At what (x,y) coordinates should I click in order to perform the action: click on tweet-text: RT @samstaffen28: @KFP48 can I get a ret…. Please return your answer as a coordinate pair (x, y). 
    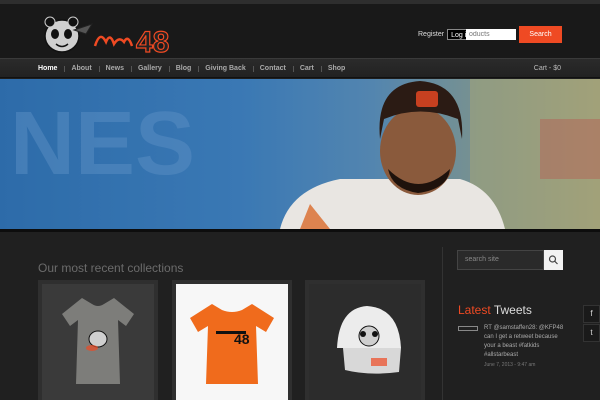
    Looking at the image, I should click on (525, 342).